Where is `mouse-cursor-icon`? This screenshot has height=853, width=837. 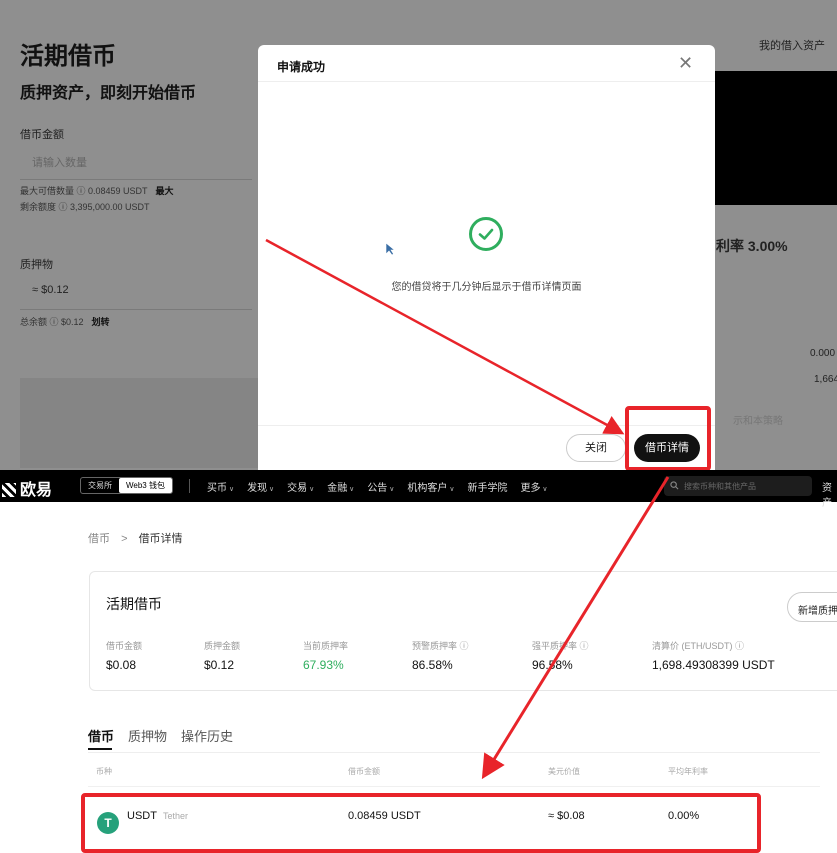 mouse-cursor-icon is located at coordinates (390, 249).